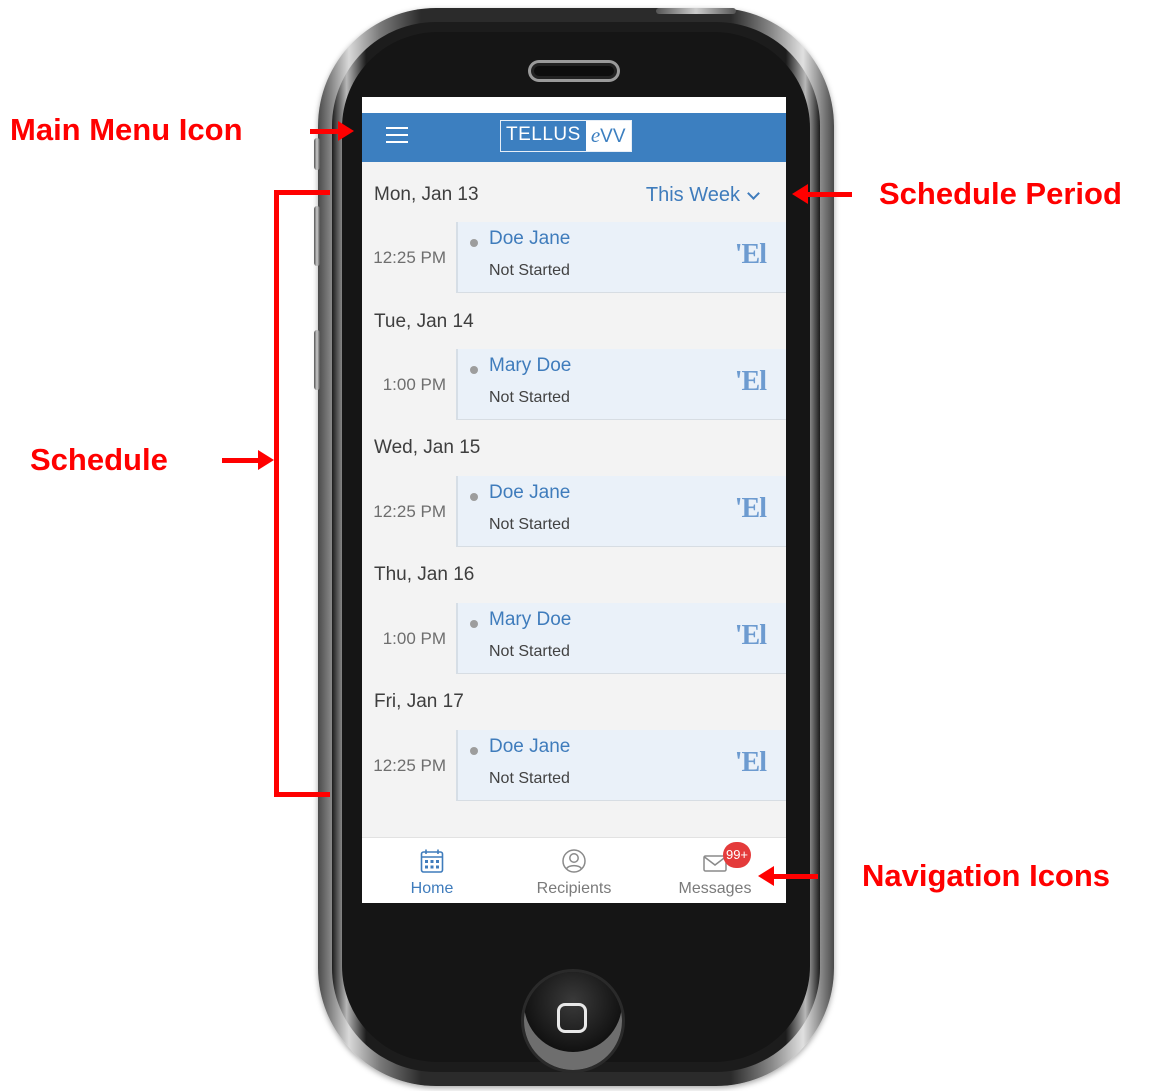 Image resolution: width=1158 pixels, height=1091 pixels. I want to click on bottom-navigation: Home Recipients 99+ Messages, so click(574, 870).